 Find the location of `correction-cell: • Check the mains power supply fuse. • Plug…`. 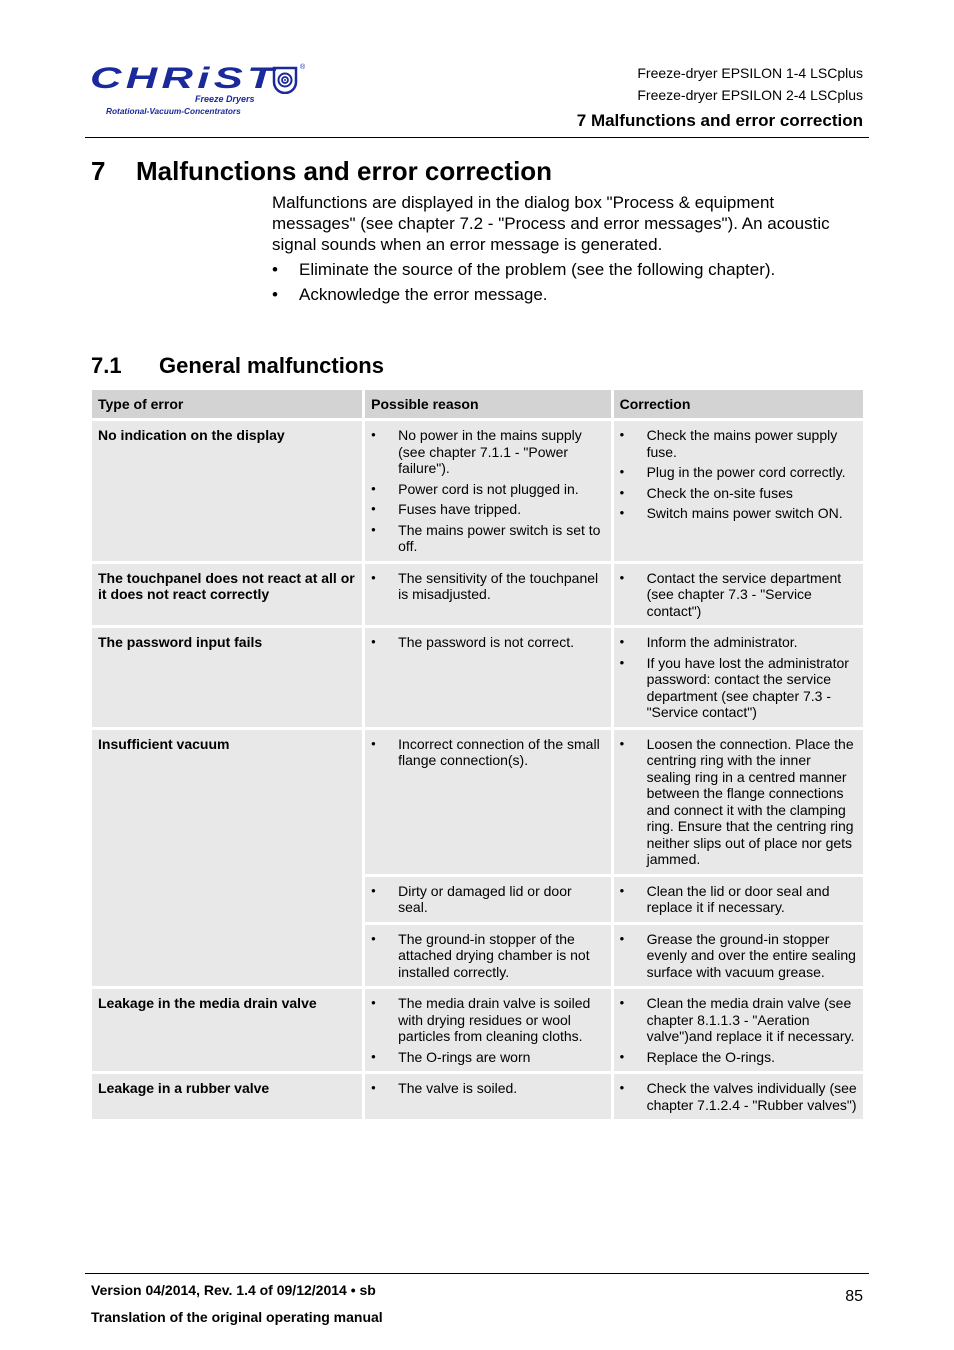

correction-cell: • Check the mains power supply fuse. • Plug… is located at coordinates (738, 491).